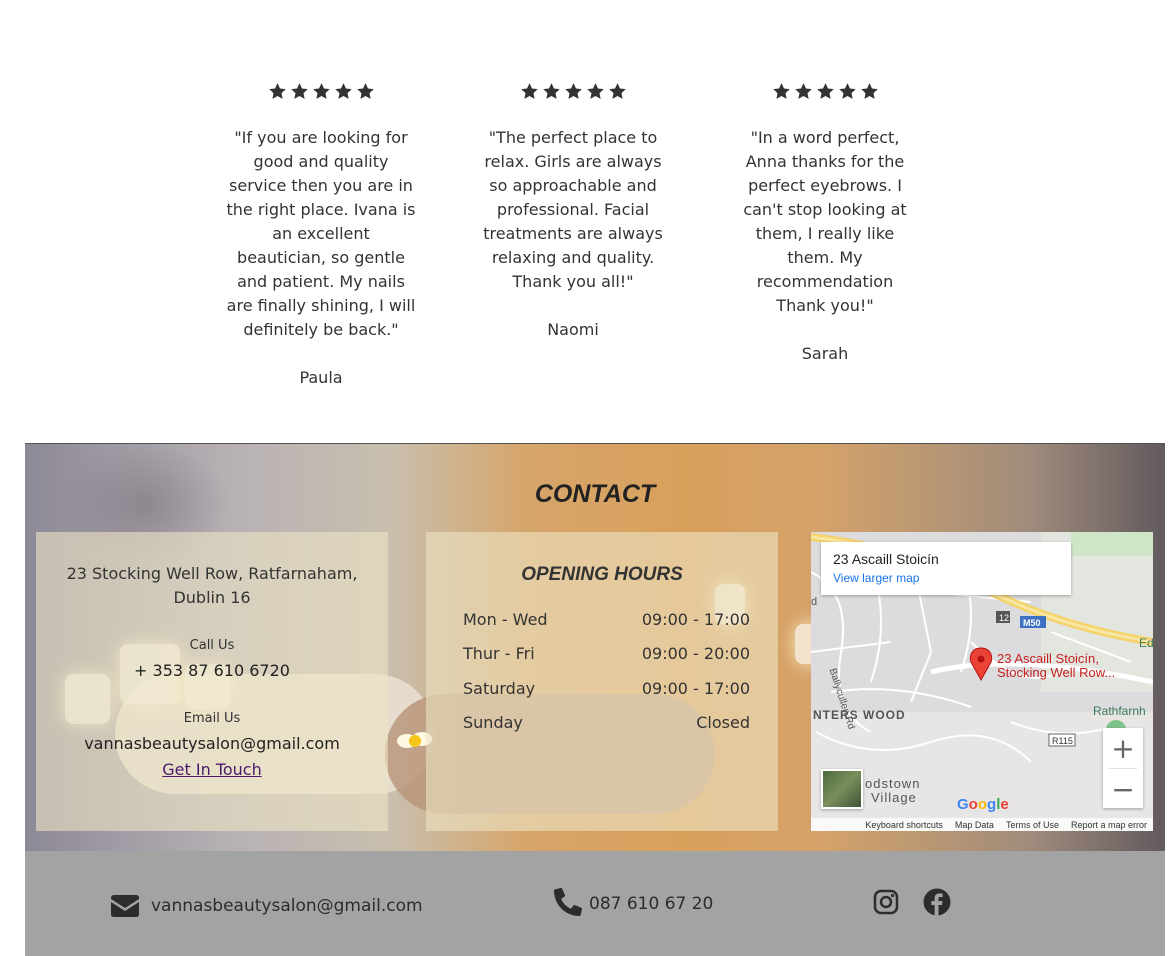 Image resolution: width=1175 pixels, height=956 pixels. What do you see at coordinates (825, 353) in the screenshot?
I see `review-author: Sarah` at bounding box center [825, 353].